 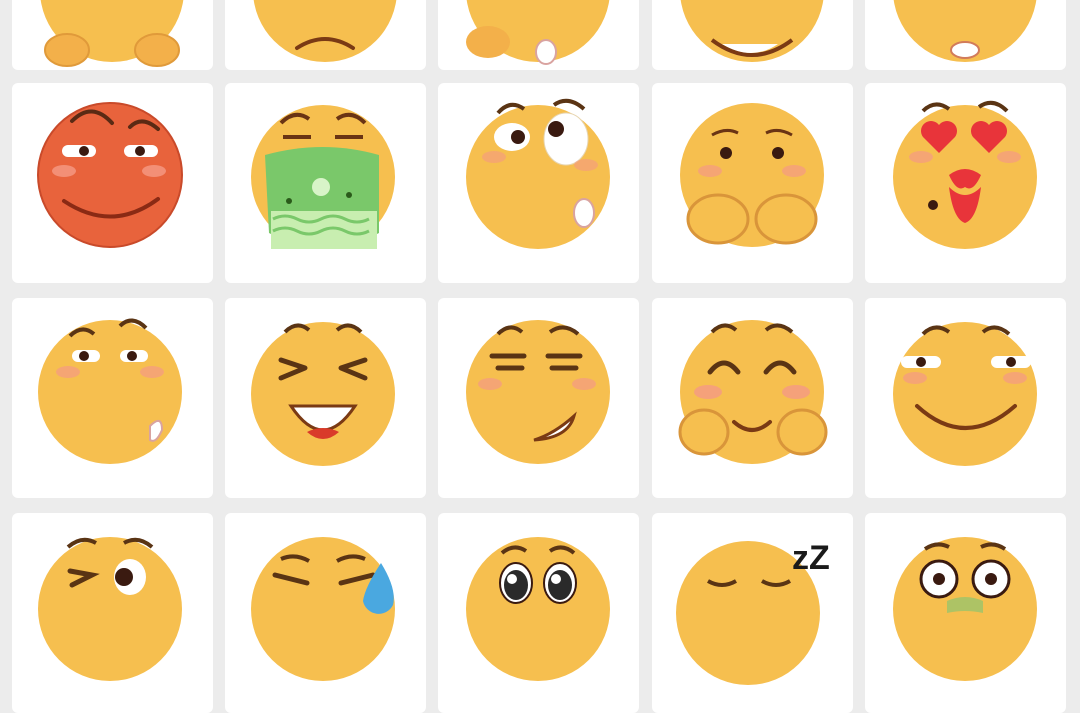 What do you see at coordinates (752, 183) in the screenshot?
I see `shy-emoji` at bounding box center [752, 183].